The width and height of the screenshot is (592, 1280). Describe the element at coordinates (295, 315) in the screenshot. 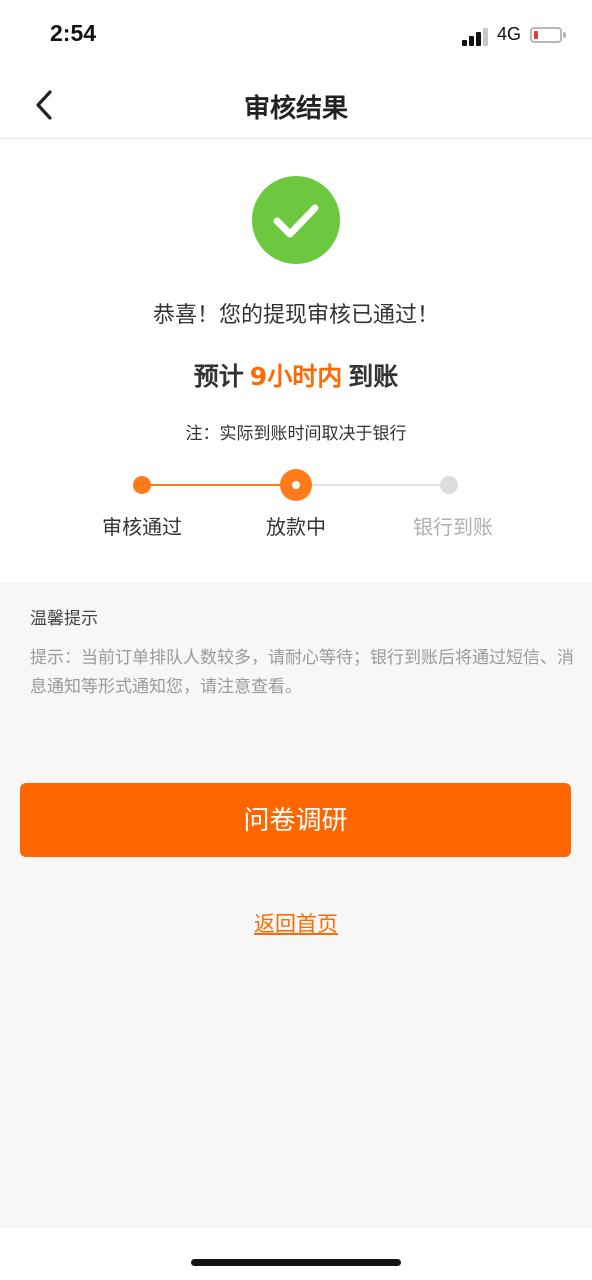

I see `success-message: 恭喜！您的提现审核已通过！` at that location.